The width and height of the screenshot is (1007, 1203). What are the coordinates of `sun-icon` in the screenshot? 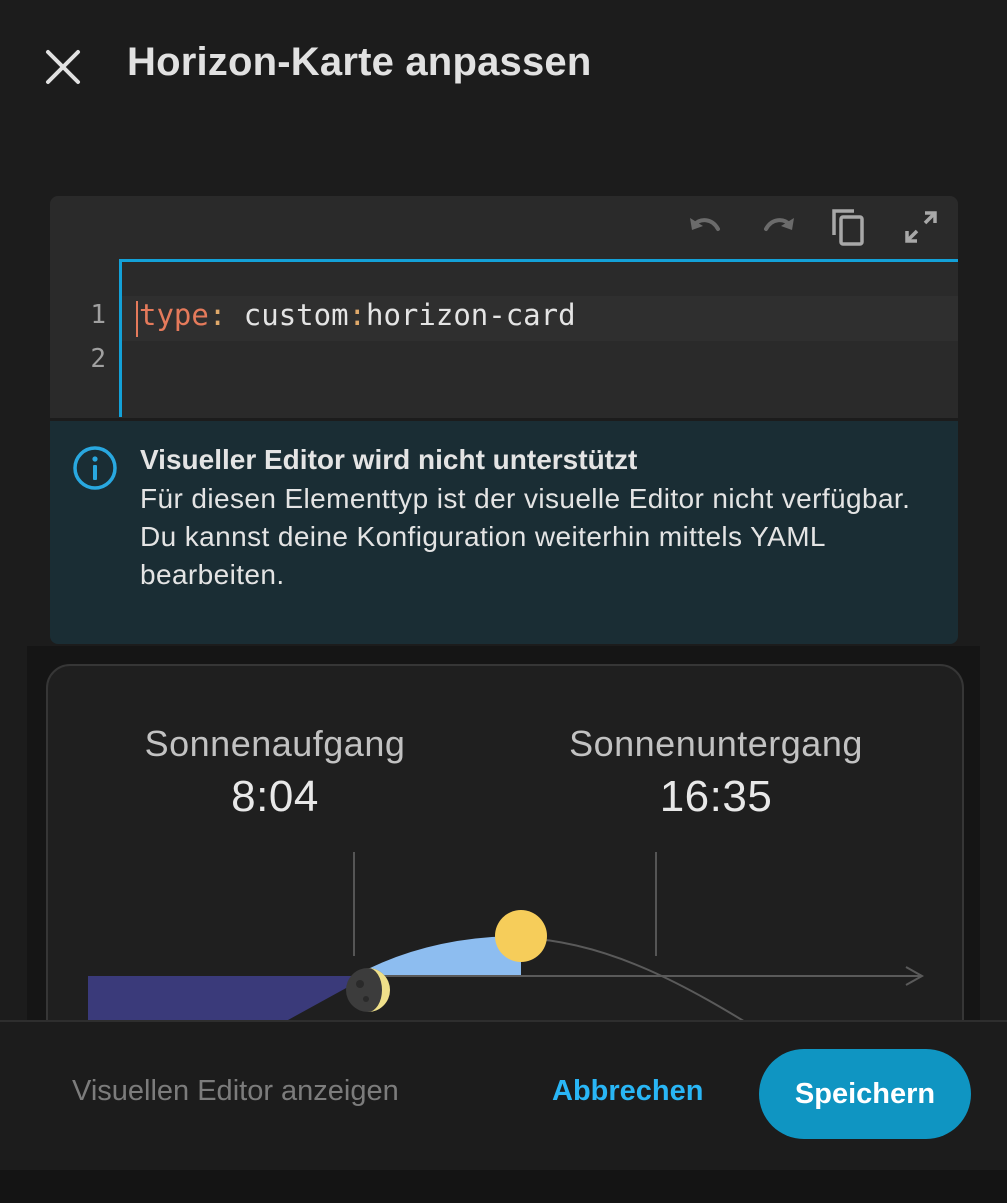 It's located at (521, 936).